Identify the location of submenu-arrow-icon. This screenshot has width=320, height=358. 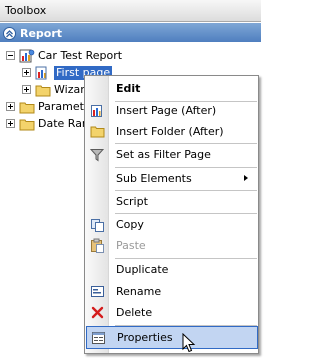
(246, 178).